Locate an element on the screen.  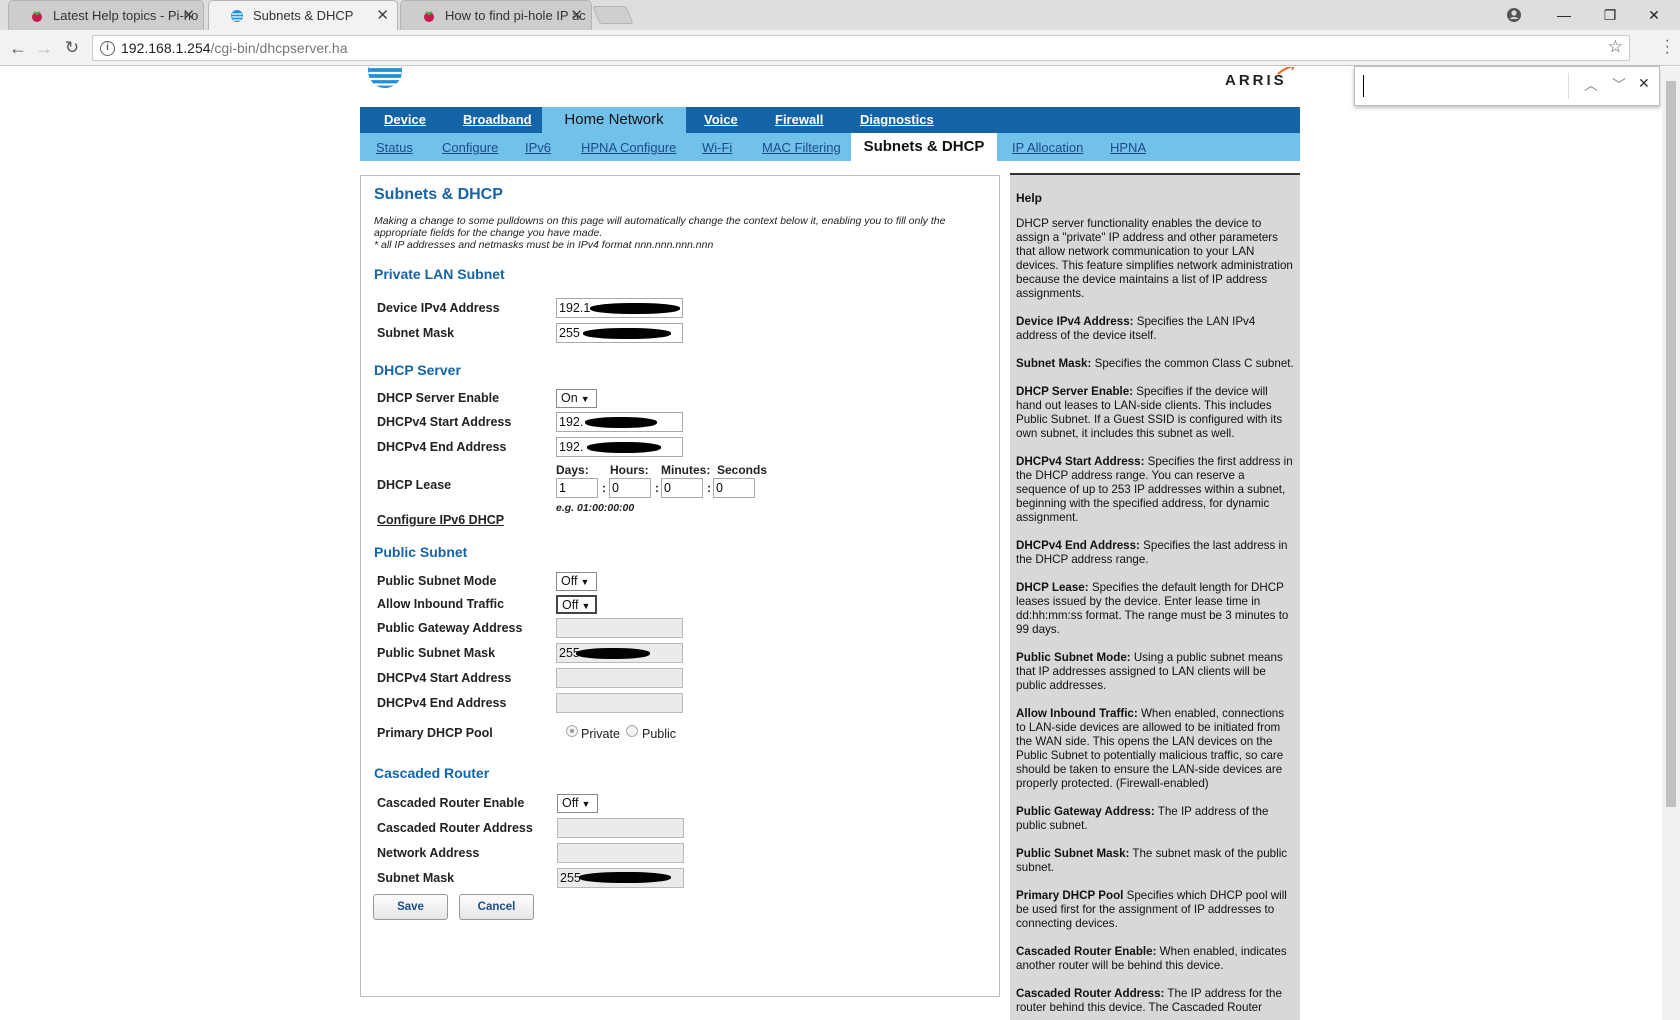
lease-minutes-input is located at coordinates (682, 488).